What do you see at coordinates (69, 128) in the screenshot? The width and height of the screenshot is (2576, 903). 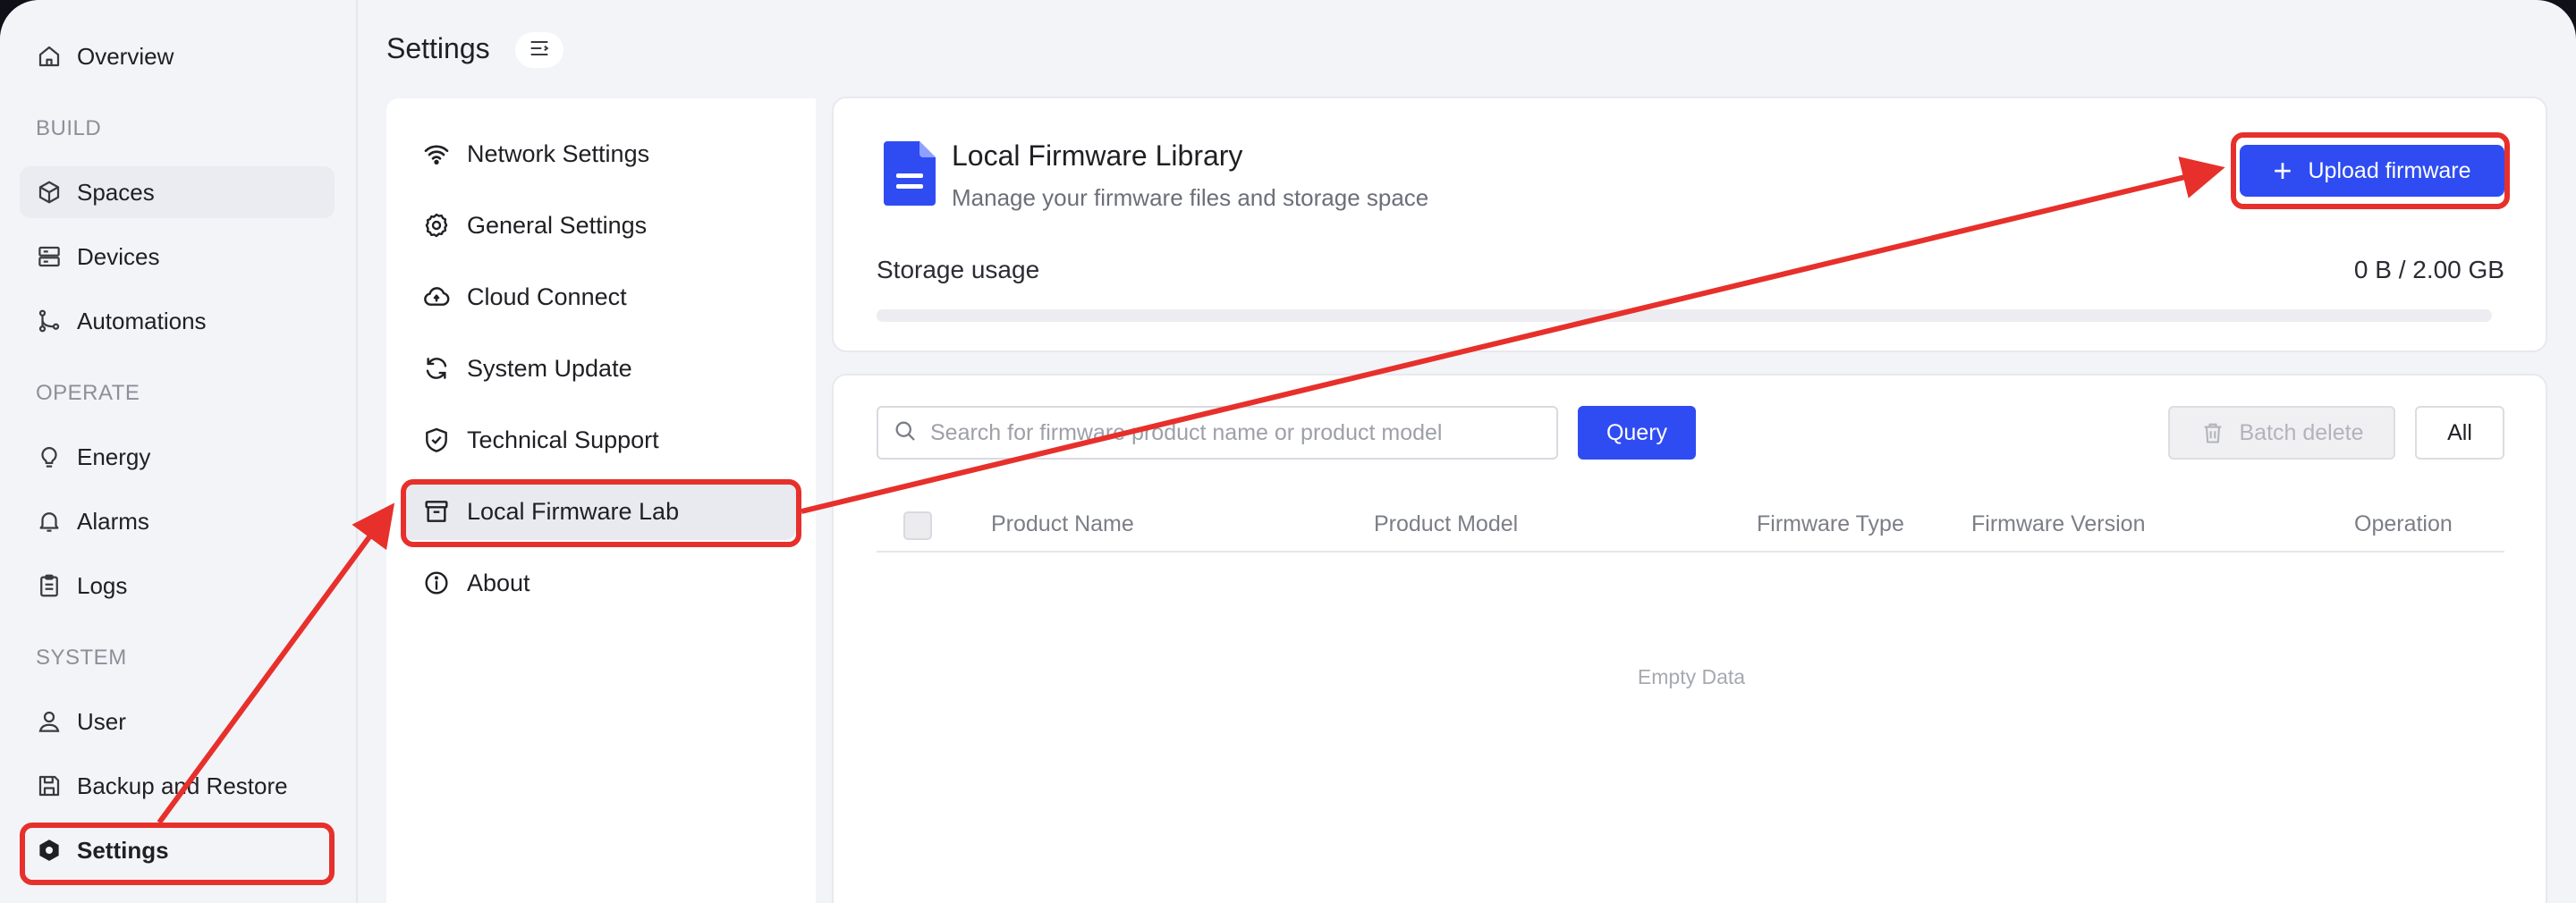 I see `section-label-build: BUILD` at bounding box center [69, 128].